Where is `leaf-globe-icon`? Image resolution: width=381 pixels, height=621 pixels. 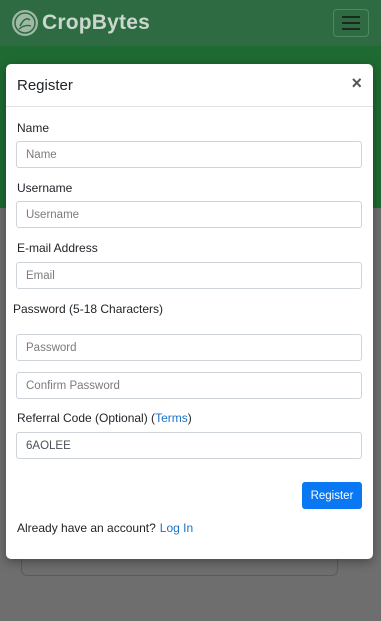
leaf-globe-icon is located at coordinates (25, 23).